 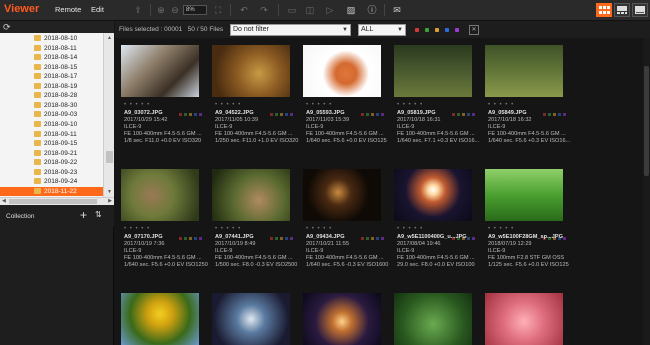 I want to click on clear-filter-icon: ✕, so click(x=474, y=30).